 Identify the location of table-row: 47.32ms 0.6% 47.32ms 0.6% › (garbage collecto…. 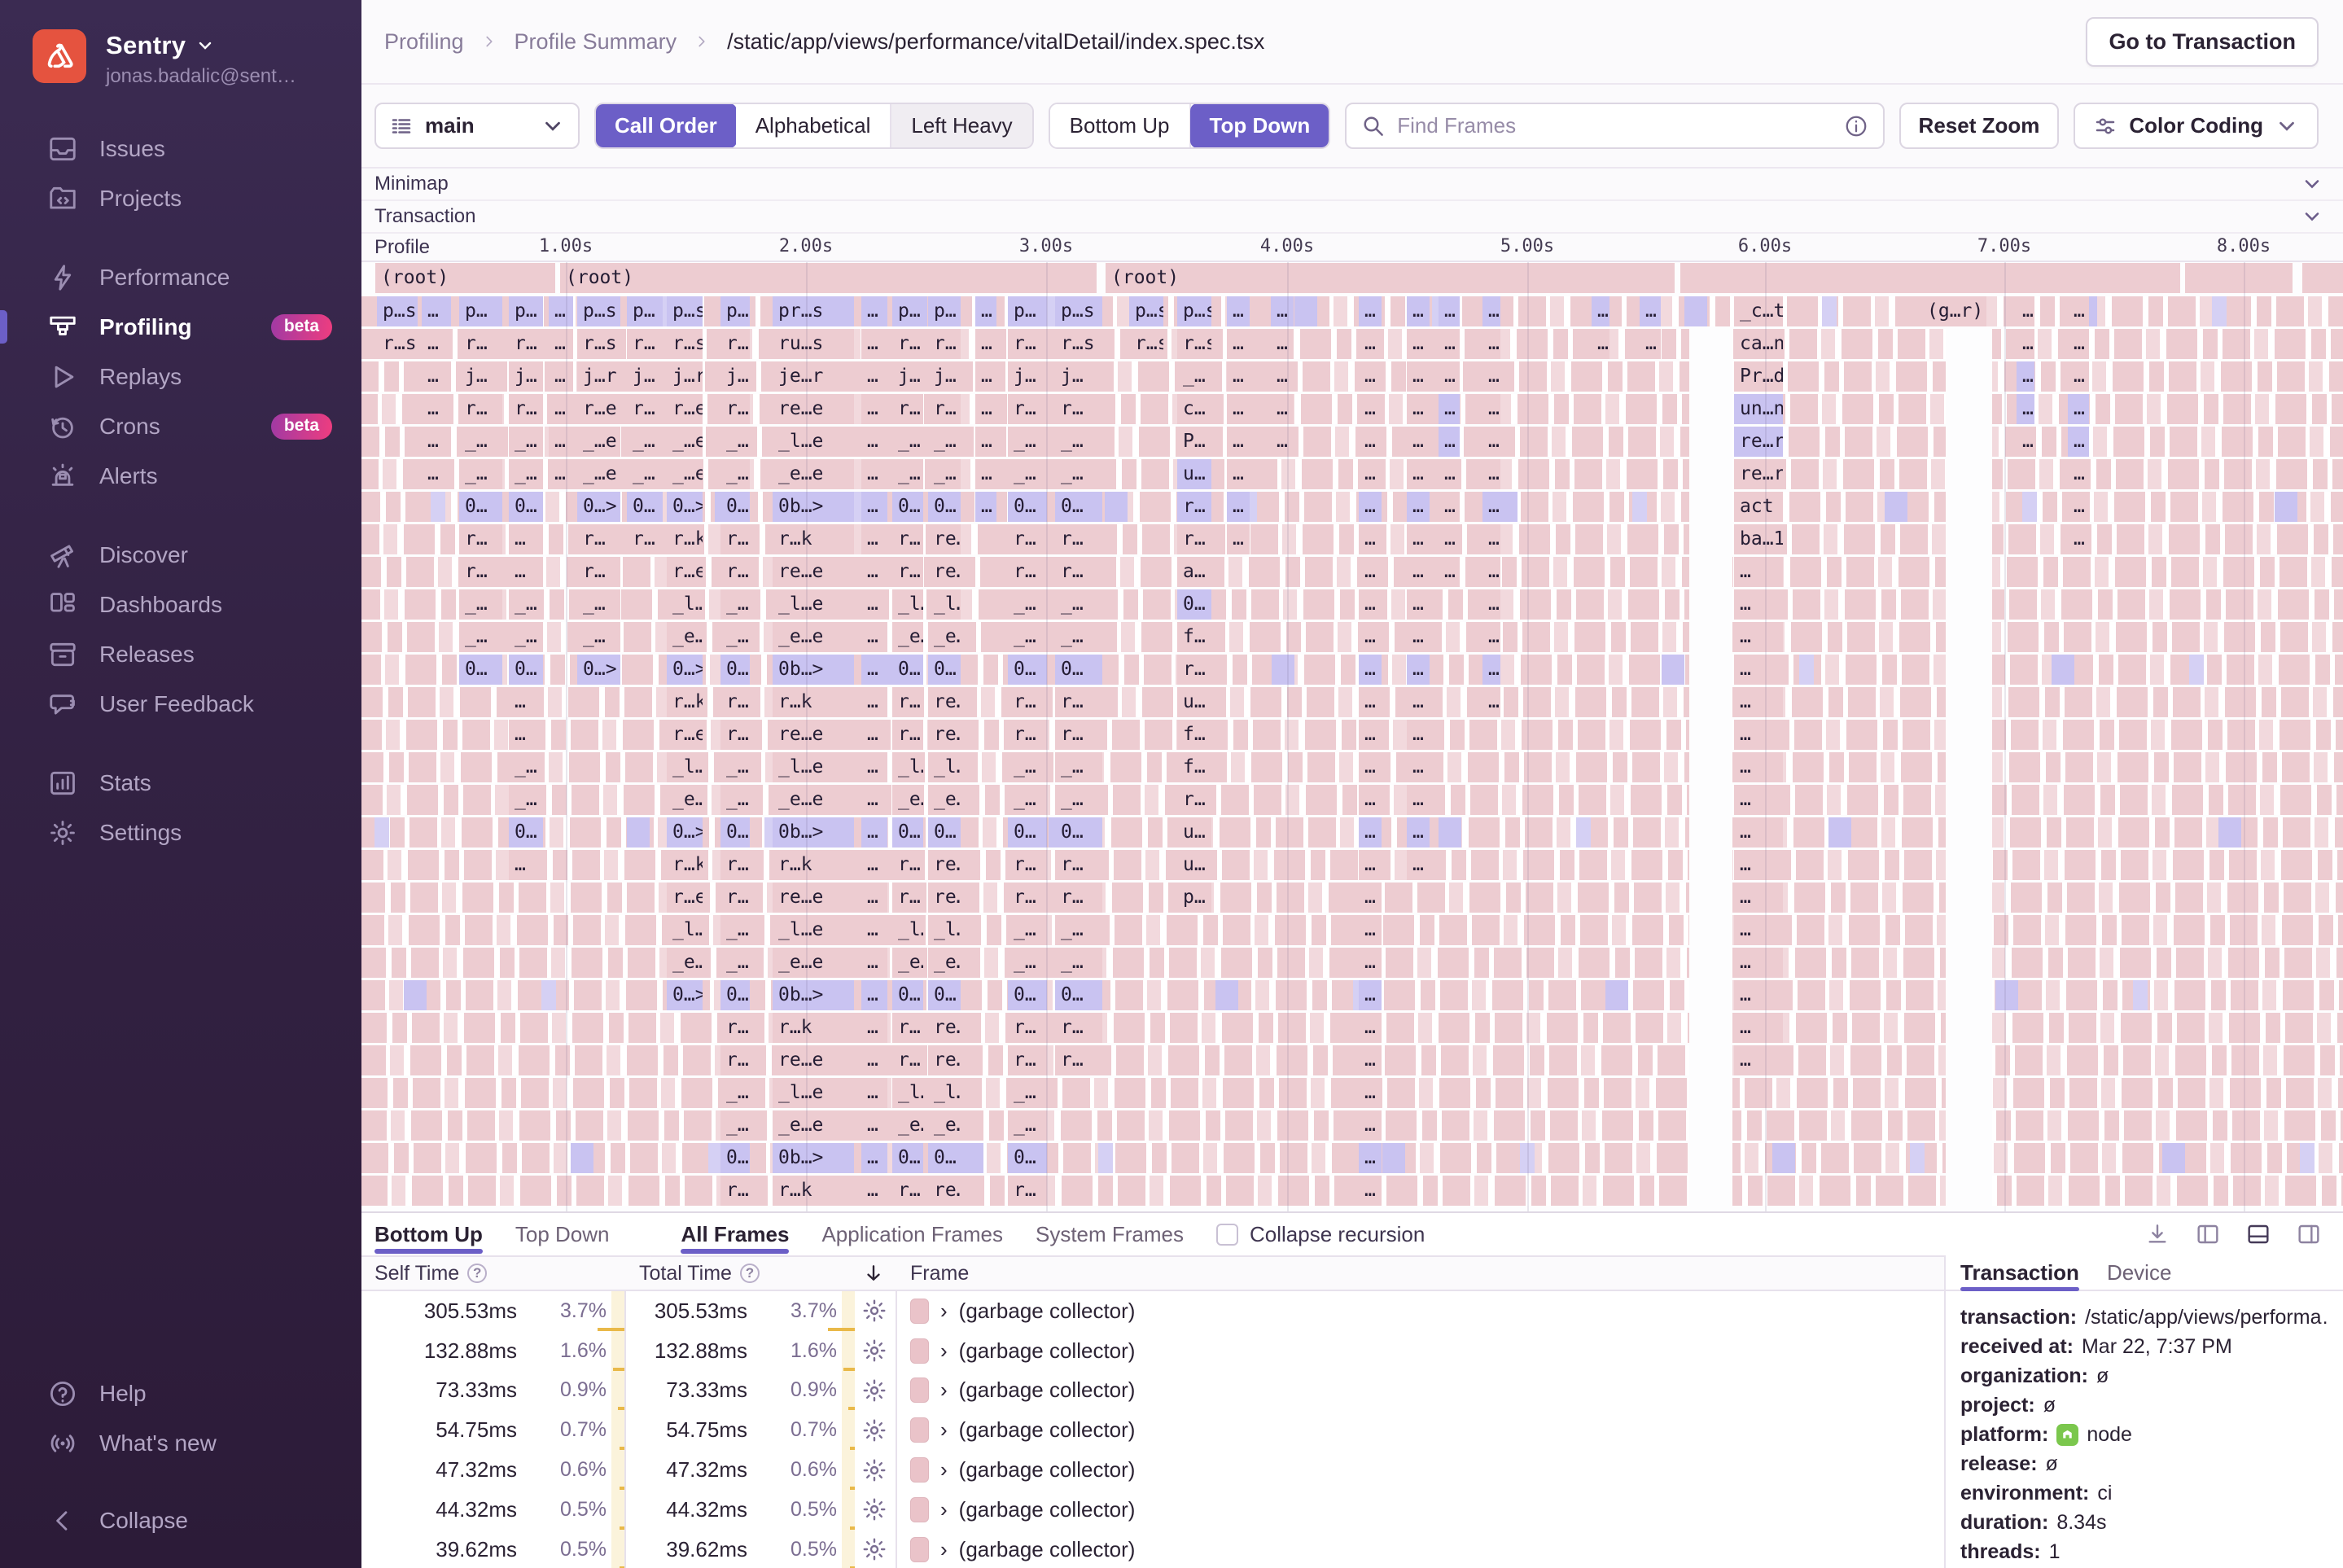
(1152, 1470).